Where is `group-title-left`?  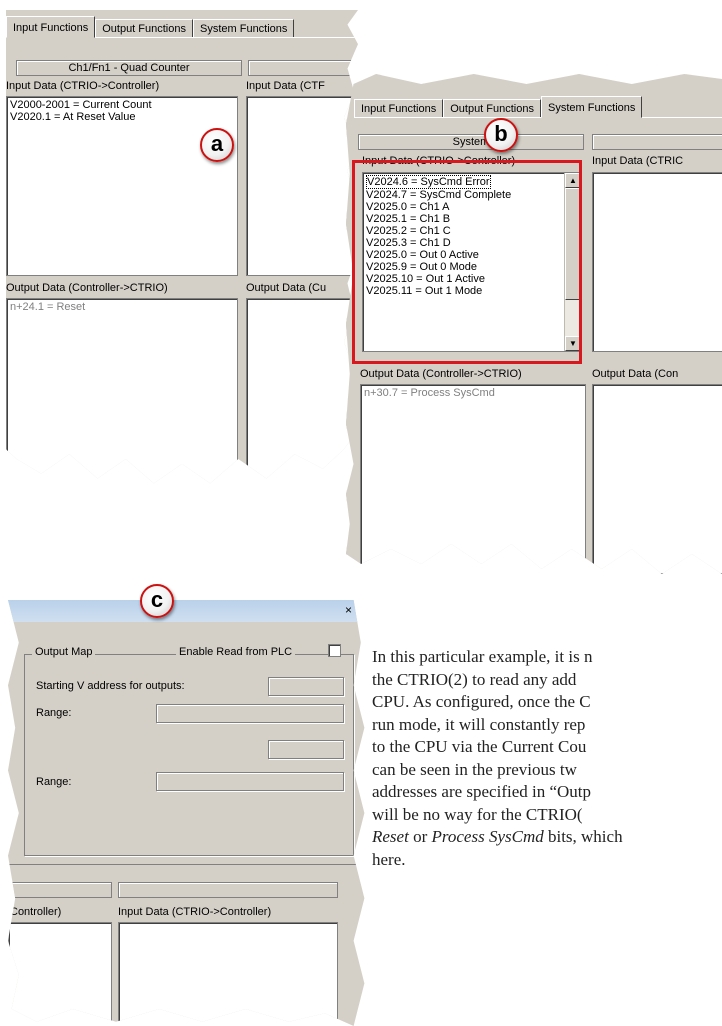 group-title-left is located at coordinates (60, 890).